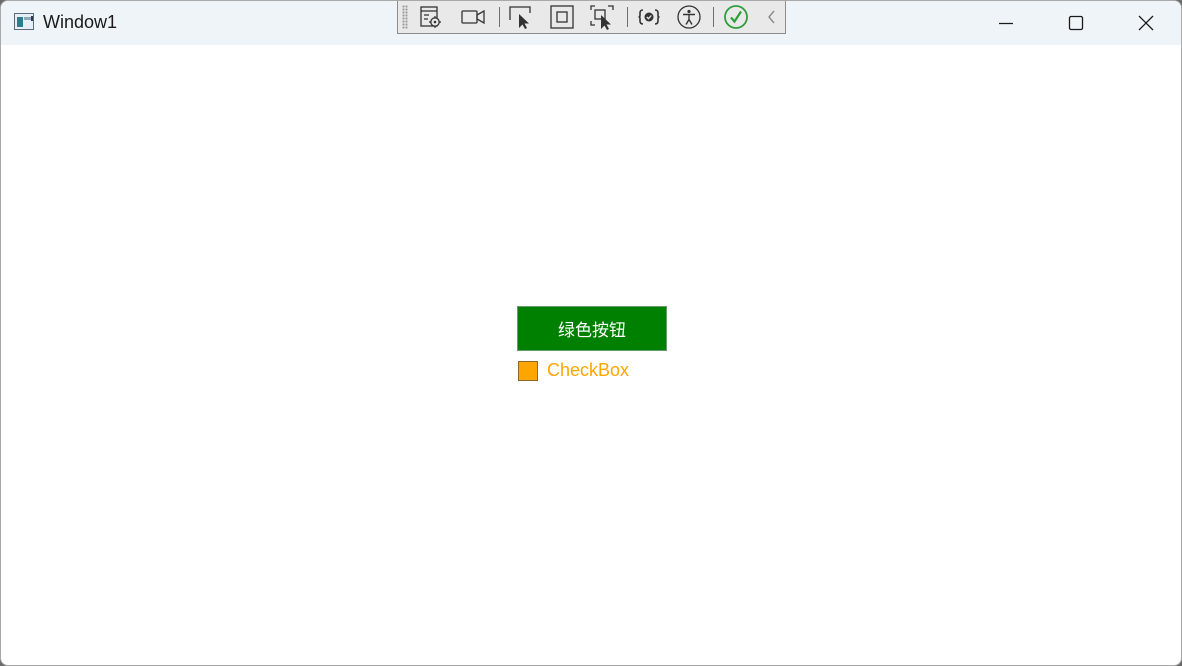  Describe the element at coordinates (80, 22) in the screenshot. I see `window-title: Window1` at that location.